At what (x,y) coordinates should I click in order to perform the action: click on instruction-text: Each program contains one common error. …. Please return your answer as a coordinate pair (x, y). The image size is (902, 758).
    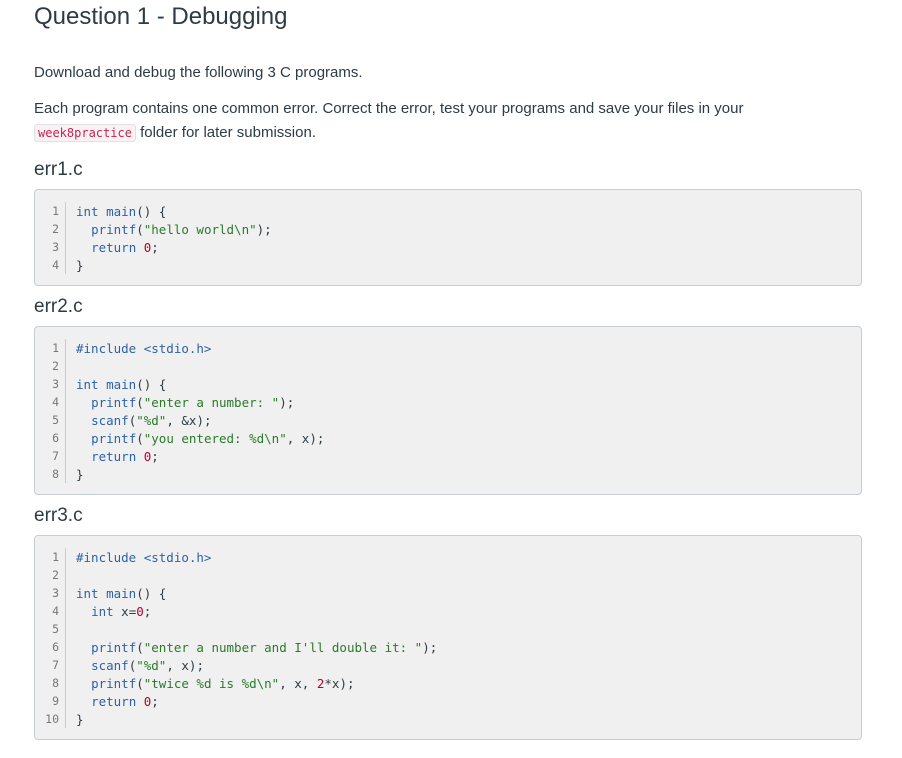
    Looking at the image, I should click on (444, 121).